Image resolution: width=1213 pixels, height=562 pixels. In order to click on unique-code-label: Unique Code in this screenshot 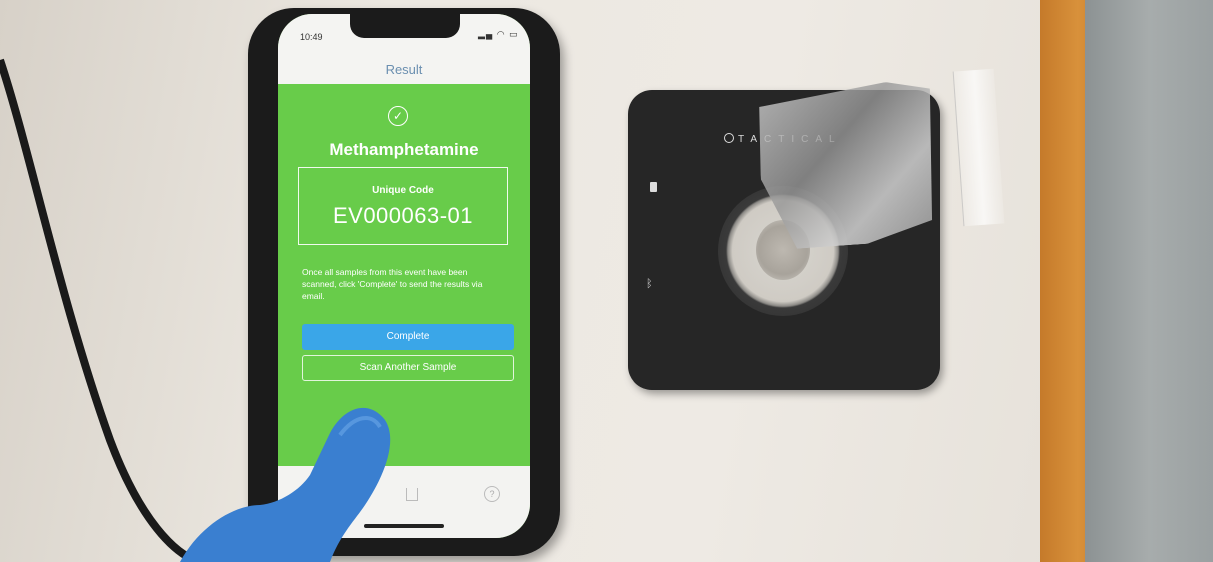, I will do `click(403, 190)`.